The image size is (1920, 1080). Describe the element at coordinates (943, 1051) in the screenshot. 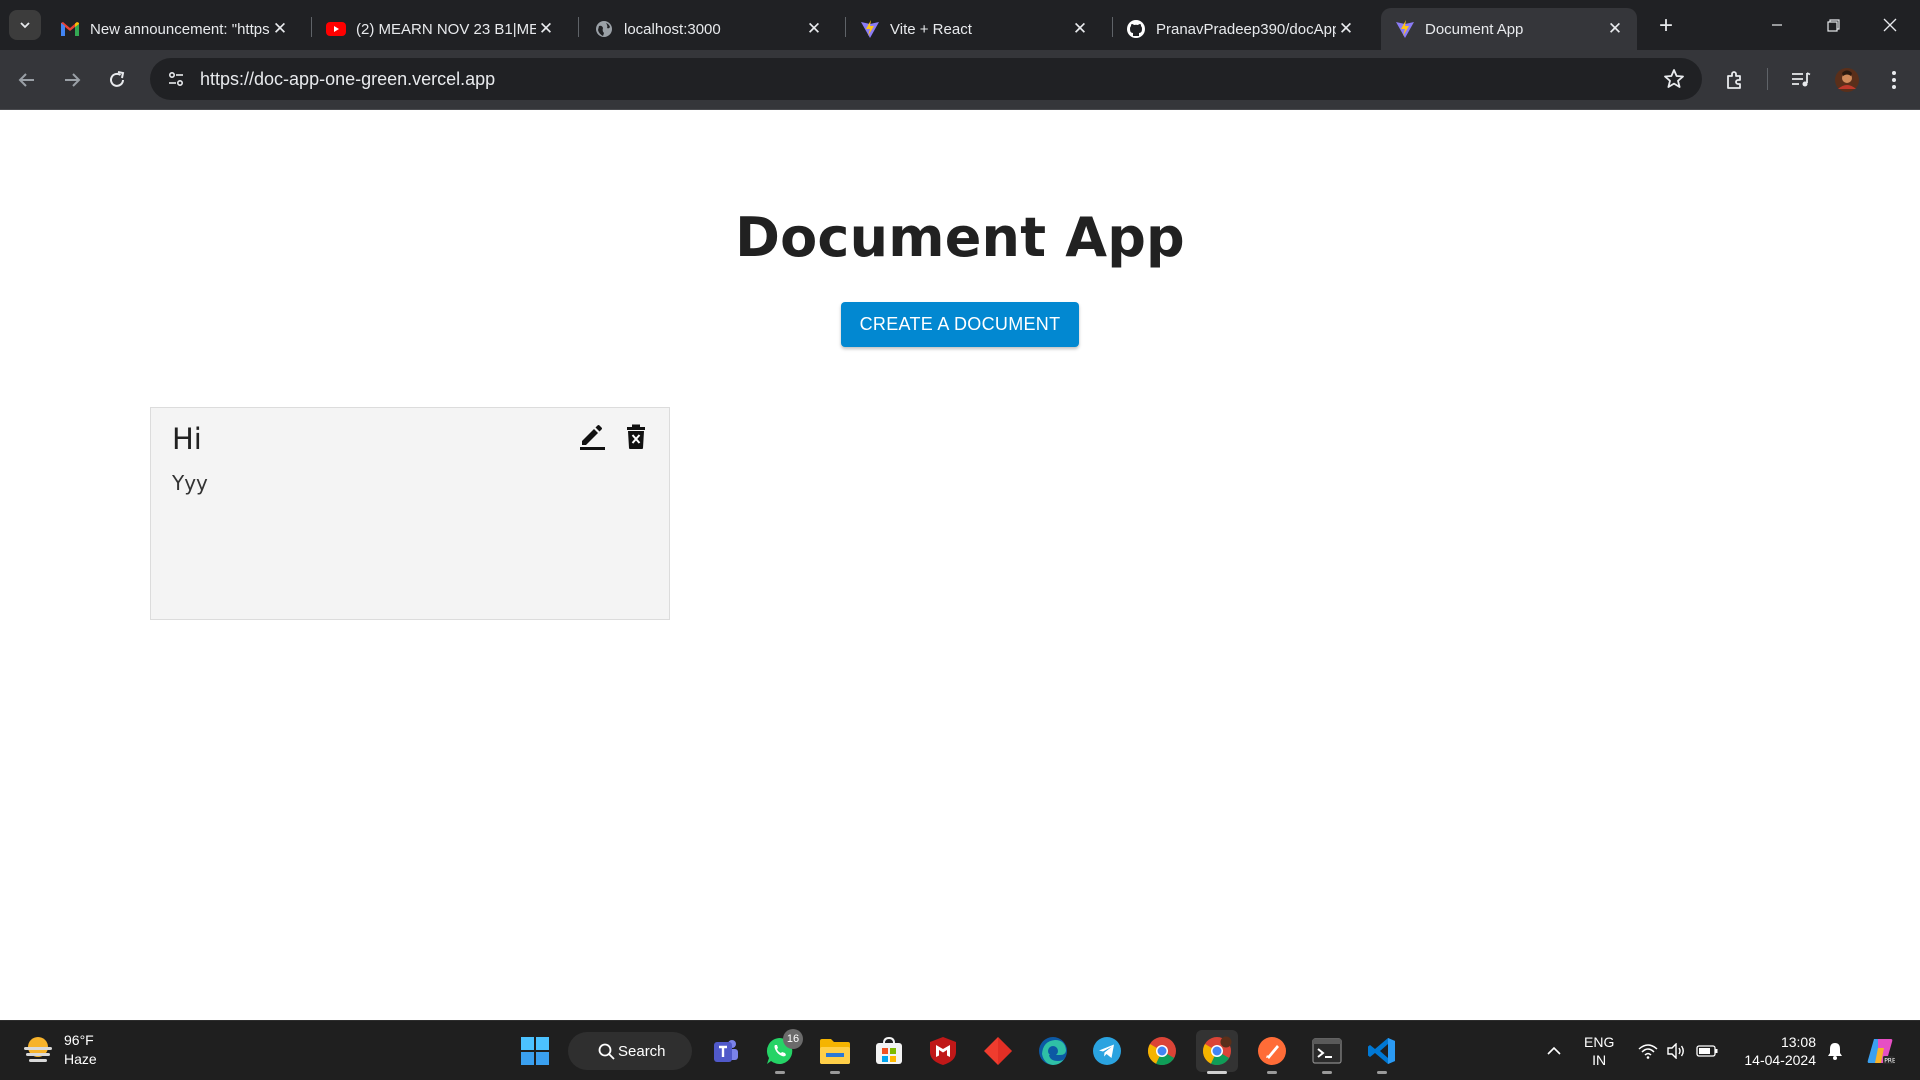

I see `mcafee-app` at that location.